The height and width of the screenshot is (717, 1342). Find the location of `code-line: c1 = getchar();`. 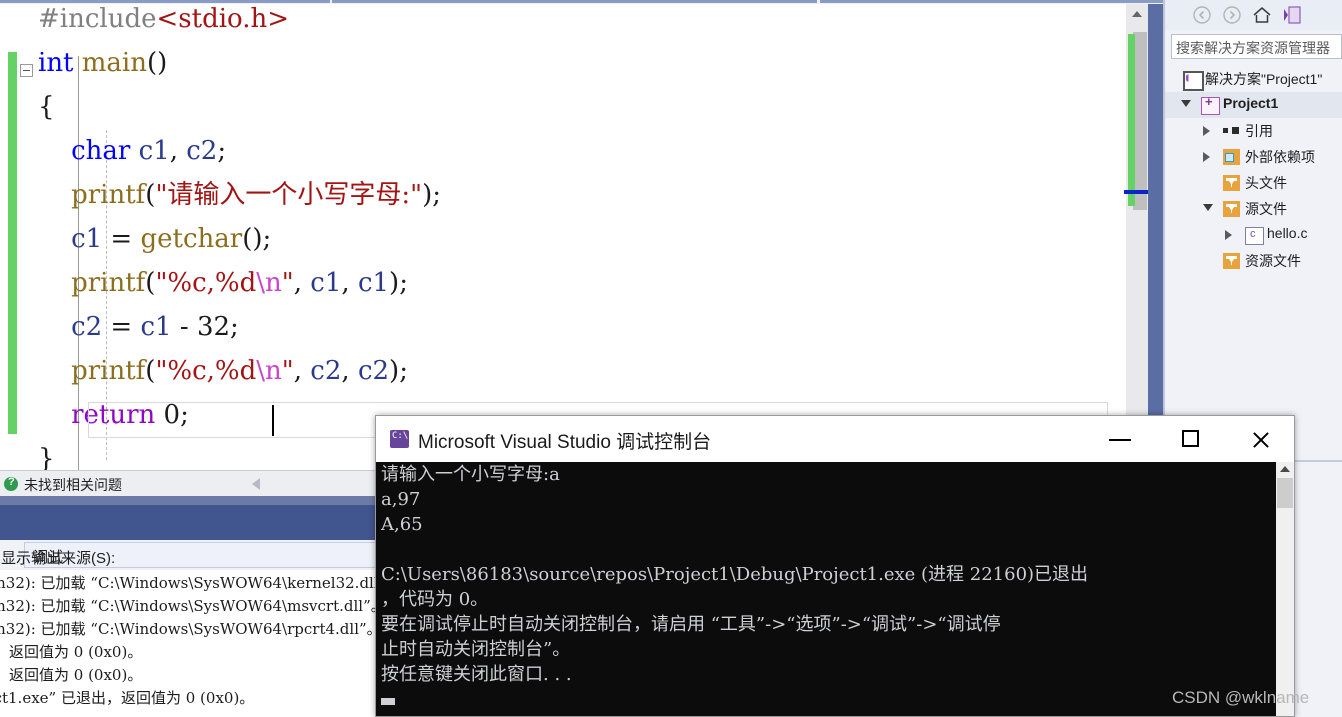

code-line: c1 = getchar(); is located at coordinates (154, 239).